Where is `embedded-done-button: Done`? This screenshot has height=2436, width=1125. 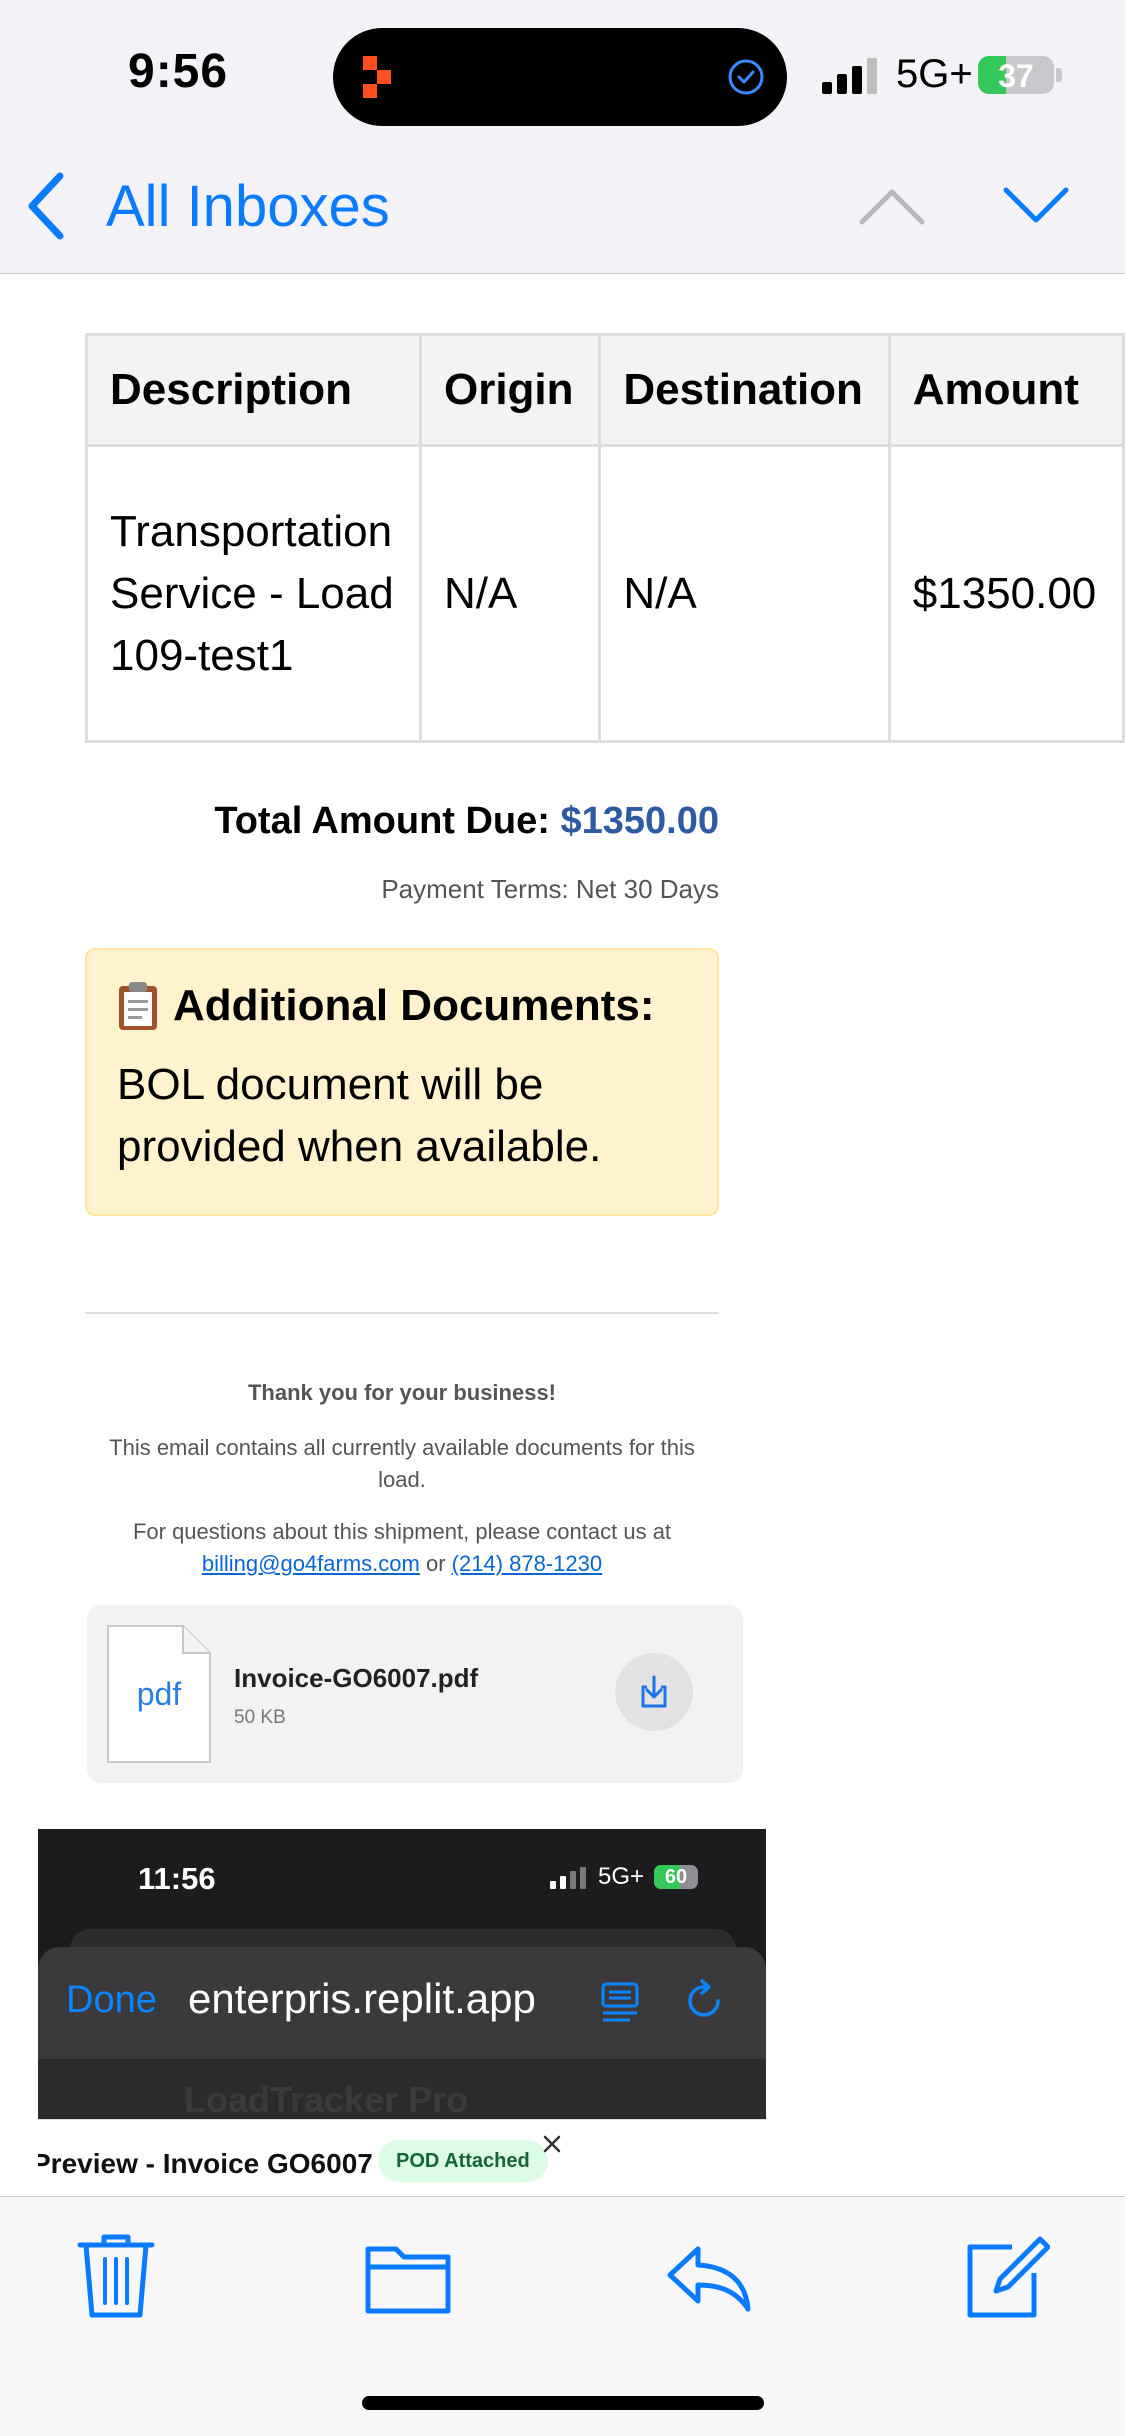
embedded-done-button: Done is located at coordinates (111, 2000).